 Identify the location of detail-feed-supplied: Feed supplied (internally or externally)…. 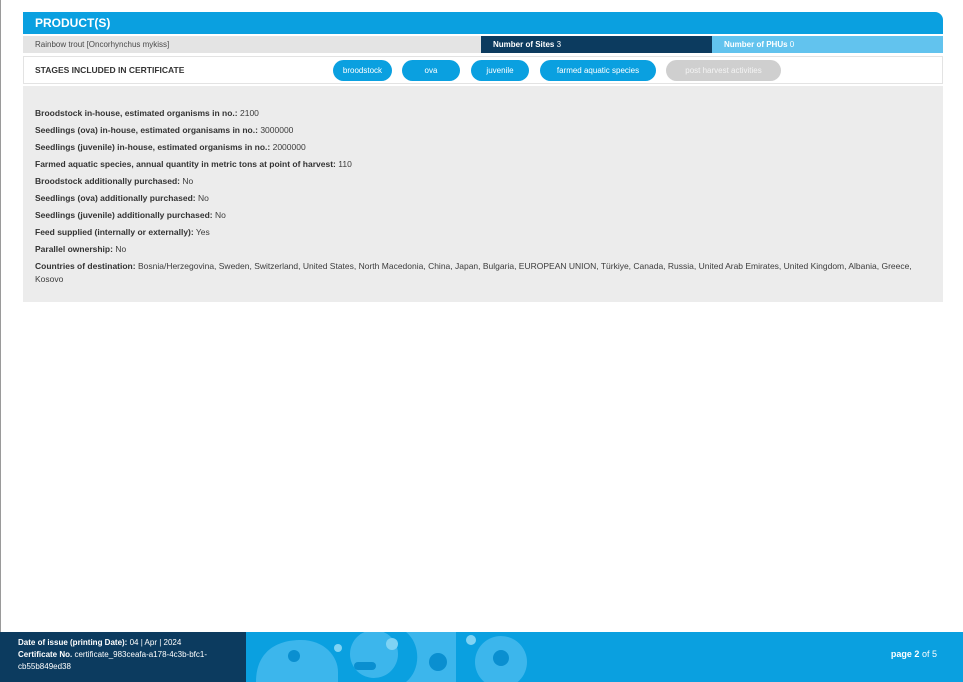
(483, 232).